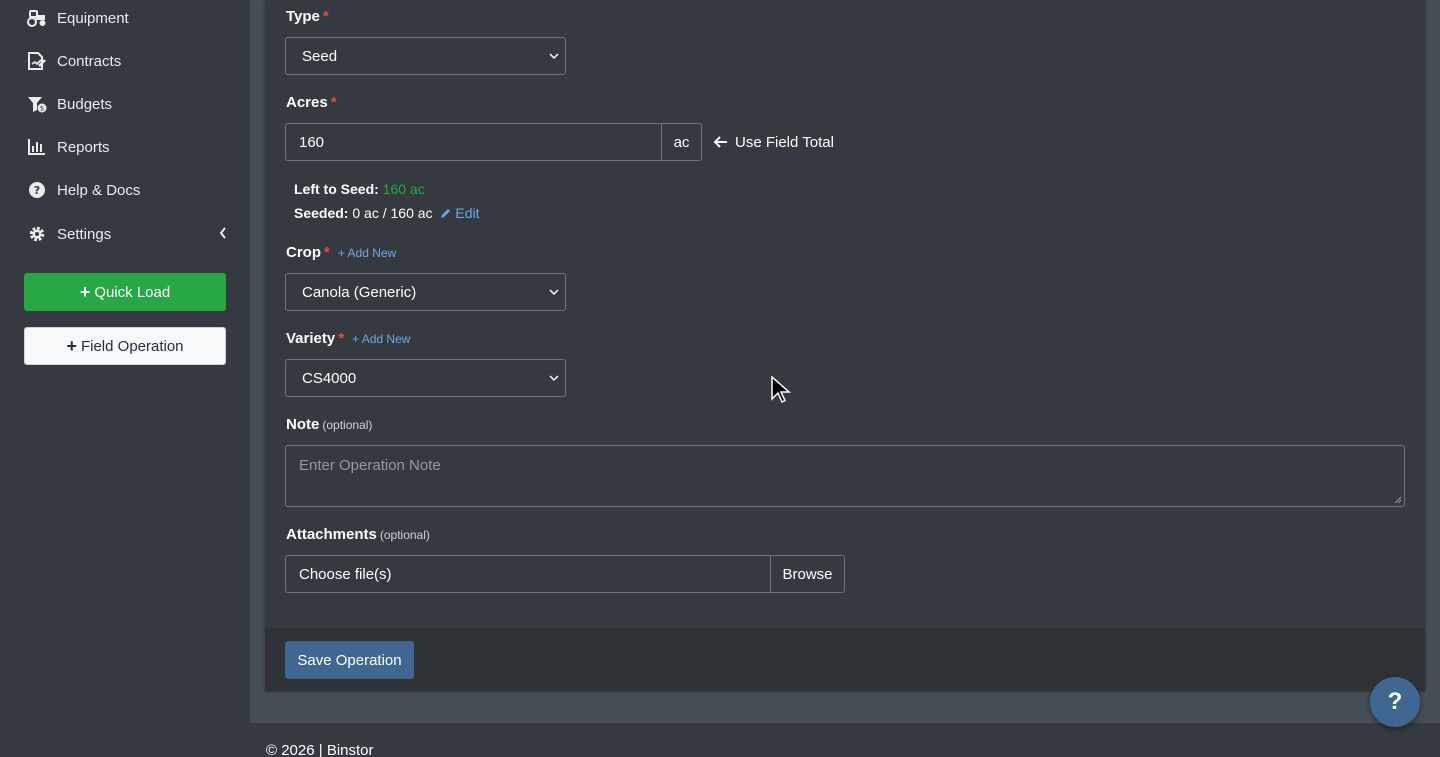  I want to click on sidebar-item-label: Help & Docs, so click(99, 190).